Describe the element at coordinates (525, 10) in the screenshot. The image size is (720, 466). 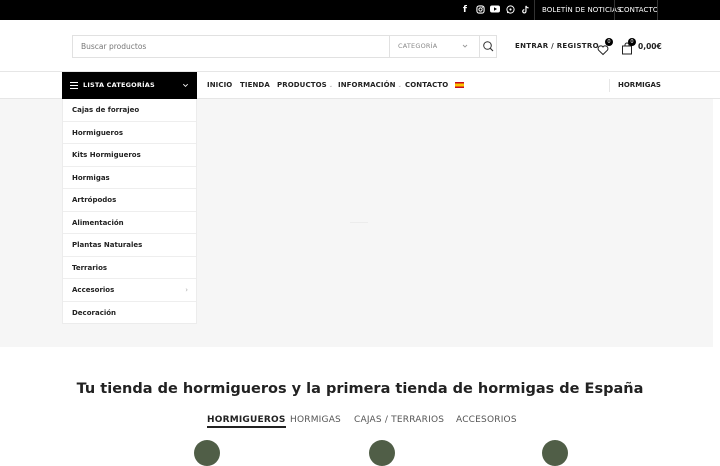
I see `tiktok-icon` at that location.